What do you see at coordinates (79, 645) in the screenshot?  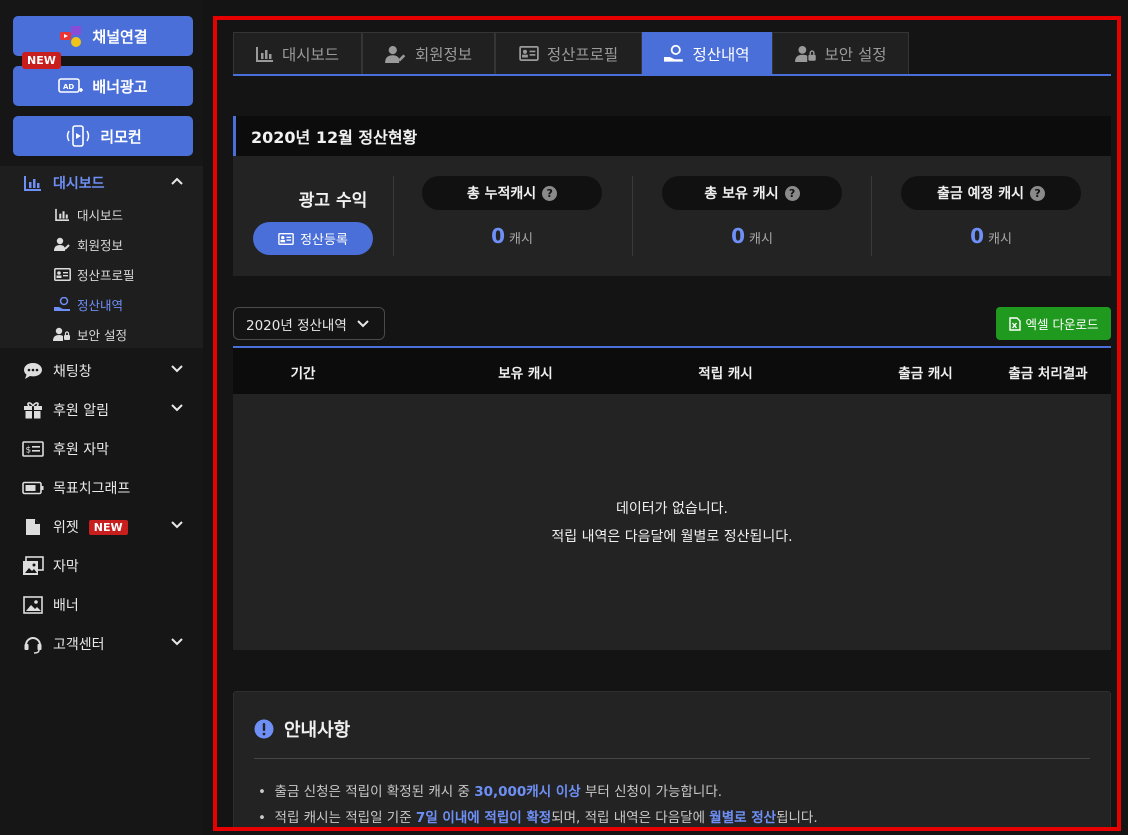 I see `nav-support-label: 고객센터` at bounding box center [79, 645].